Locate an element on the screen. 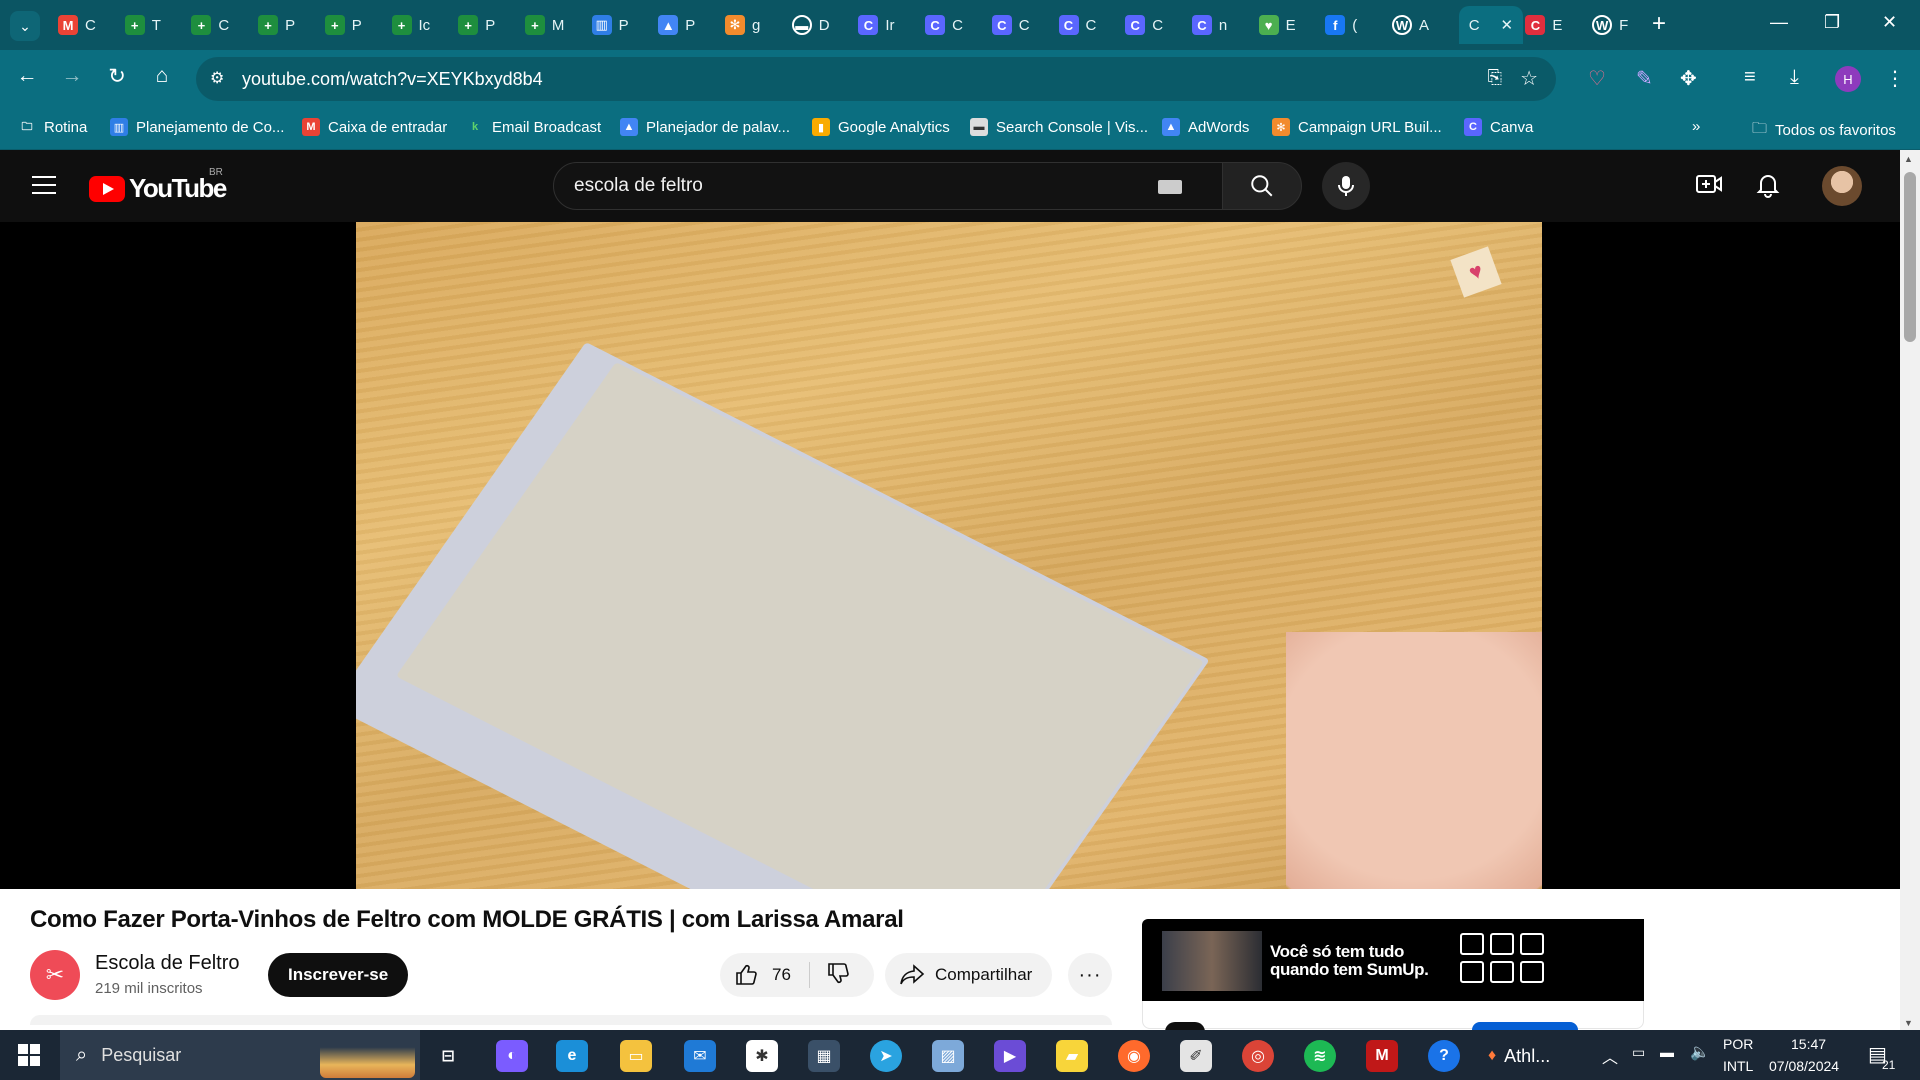  user-avatar is located at coordinates (1842, 186).